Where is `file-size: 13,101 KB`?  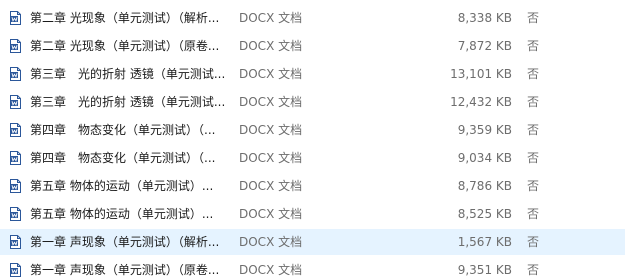
file-size: 13,101 KB is located at coordinates (481, 74).